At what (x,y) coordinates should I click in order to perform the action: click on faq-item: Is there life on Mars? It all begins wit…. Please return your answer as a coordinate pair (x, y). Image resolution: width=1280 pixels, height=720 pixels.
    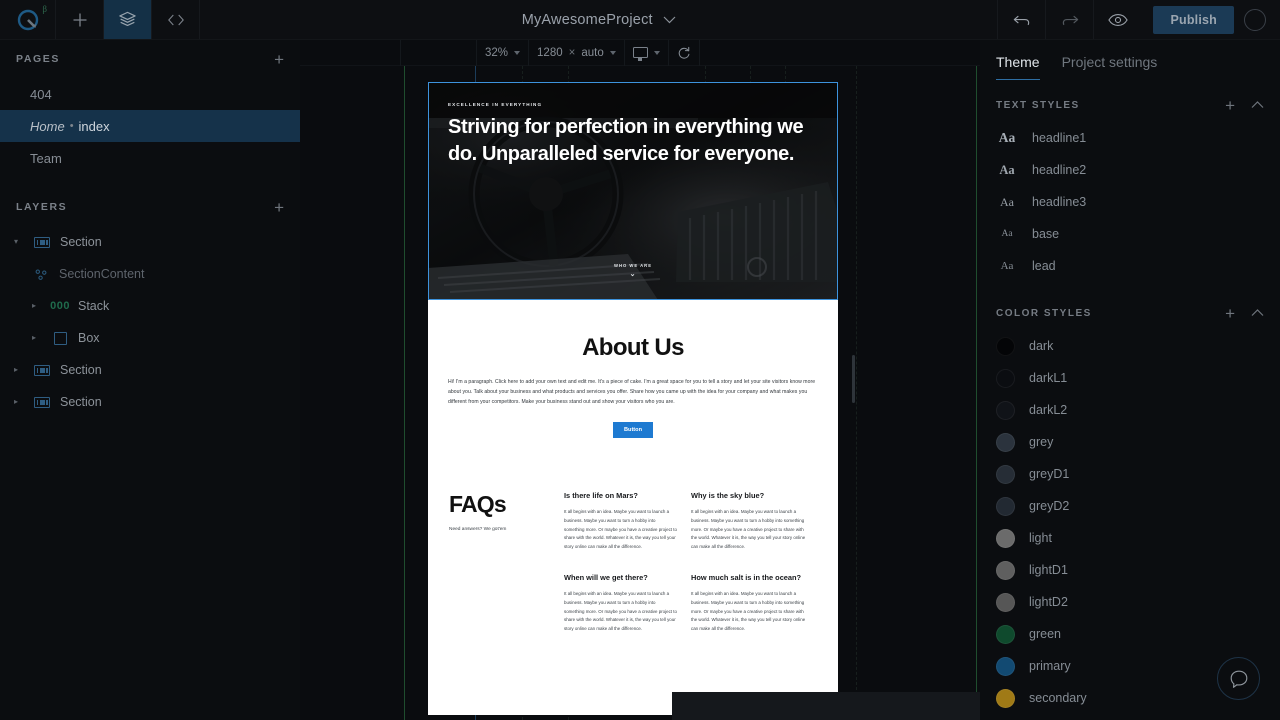
    Looking at the image, I should click on (627, 521).